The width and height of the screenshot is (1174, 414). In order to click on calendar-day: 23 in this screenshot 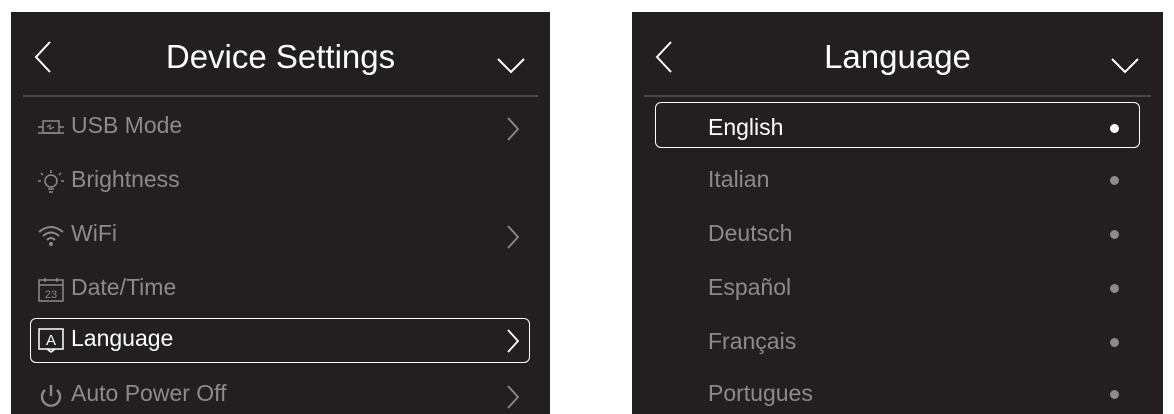, I will do `click(51, 295)`.